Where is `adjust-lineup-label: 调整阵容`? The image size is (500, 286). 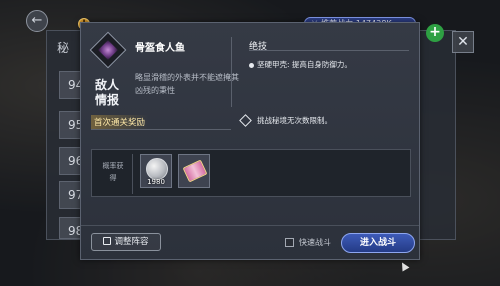
adjust-lineup-label: 调整阵容 is located at coordinates (131, 242).